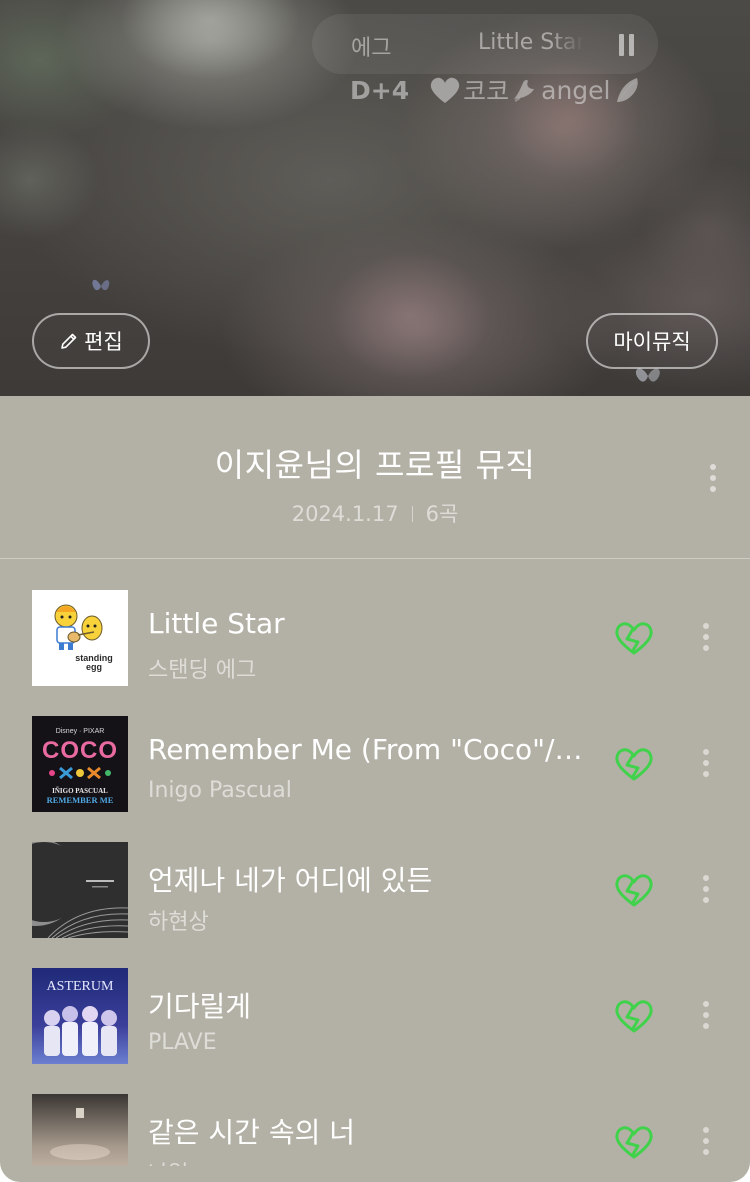 The image size is (750, 1182). What do you see at coordinates (627, 90) in the screenshot?
I see `angel-wing-icon` at bounding box center [627, 90].